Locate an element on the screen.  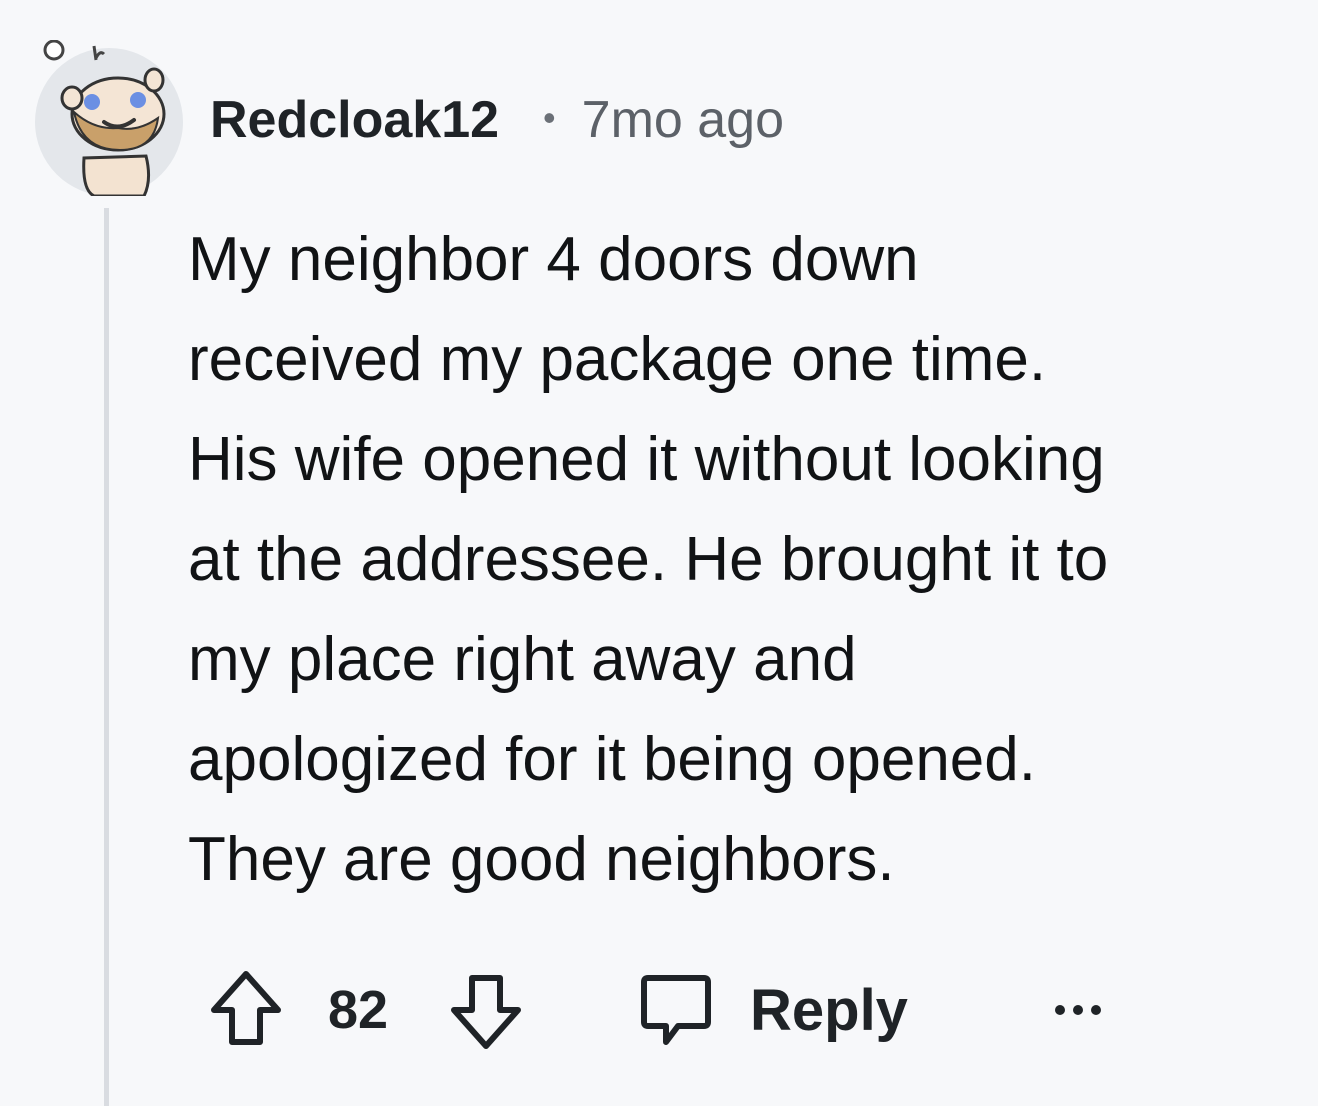
username-link: Redcloak12 is located at coordinates (354, 120).